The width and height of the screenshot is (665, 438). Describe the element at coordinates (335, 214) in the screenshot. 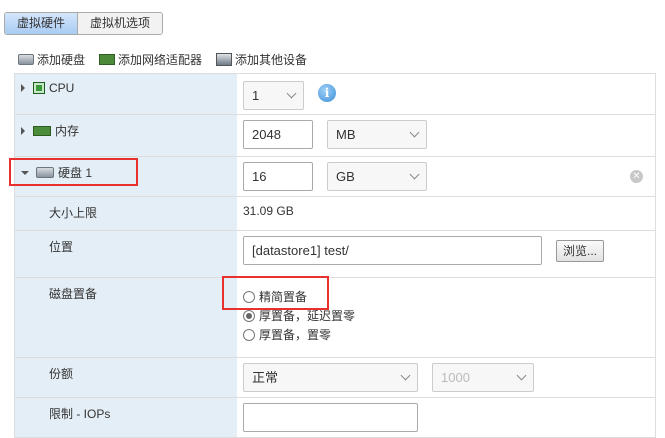

I see `max-size-row: 大小上限 31.09 GB` at that location.